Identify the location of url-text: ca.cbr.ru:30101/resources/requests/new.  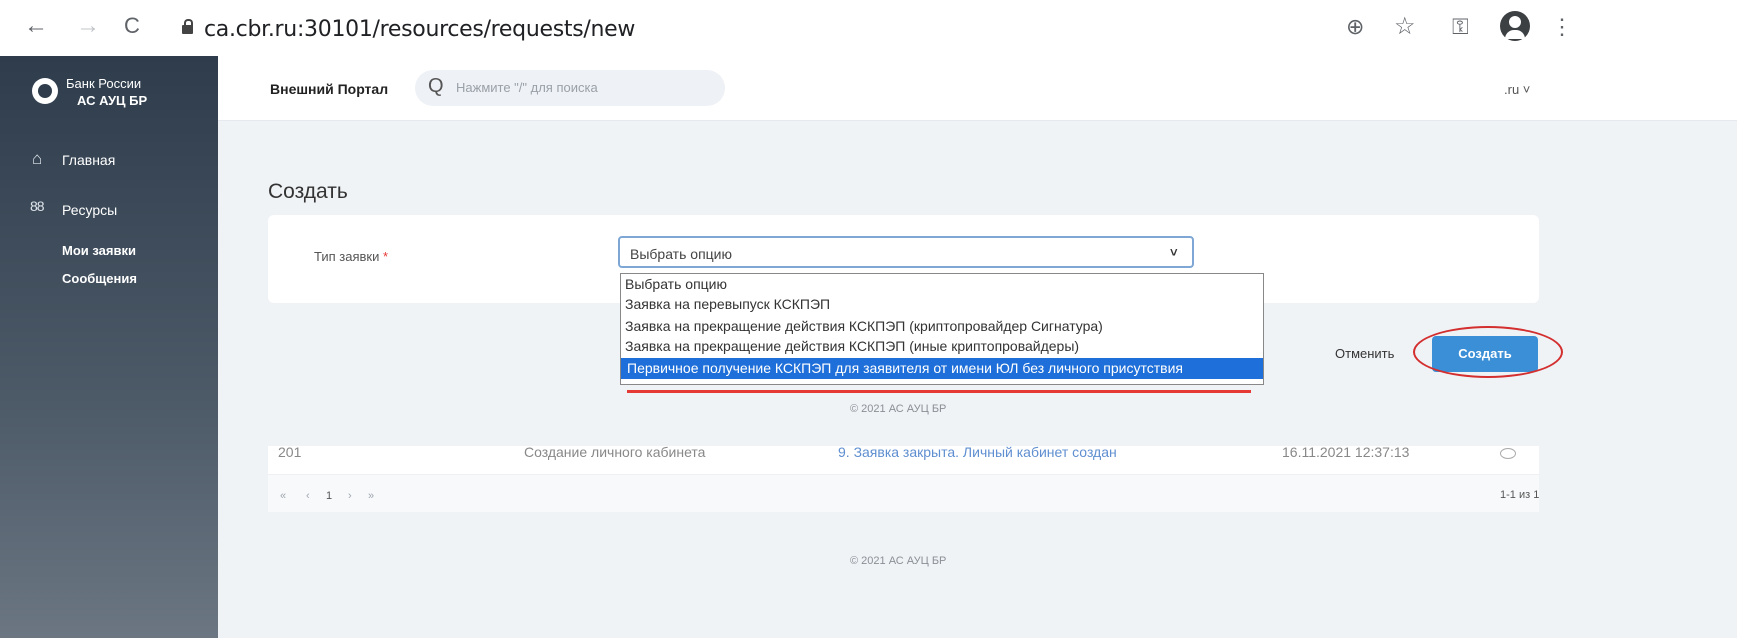
(419, 29).